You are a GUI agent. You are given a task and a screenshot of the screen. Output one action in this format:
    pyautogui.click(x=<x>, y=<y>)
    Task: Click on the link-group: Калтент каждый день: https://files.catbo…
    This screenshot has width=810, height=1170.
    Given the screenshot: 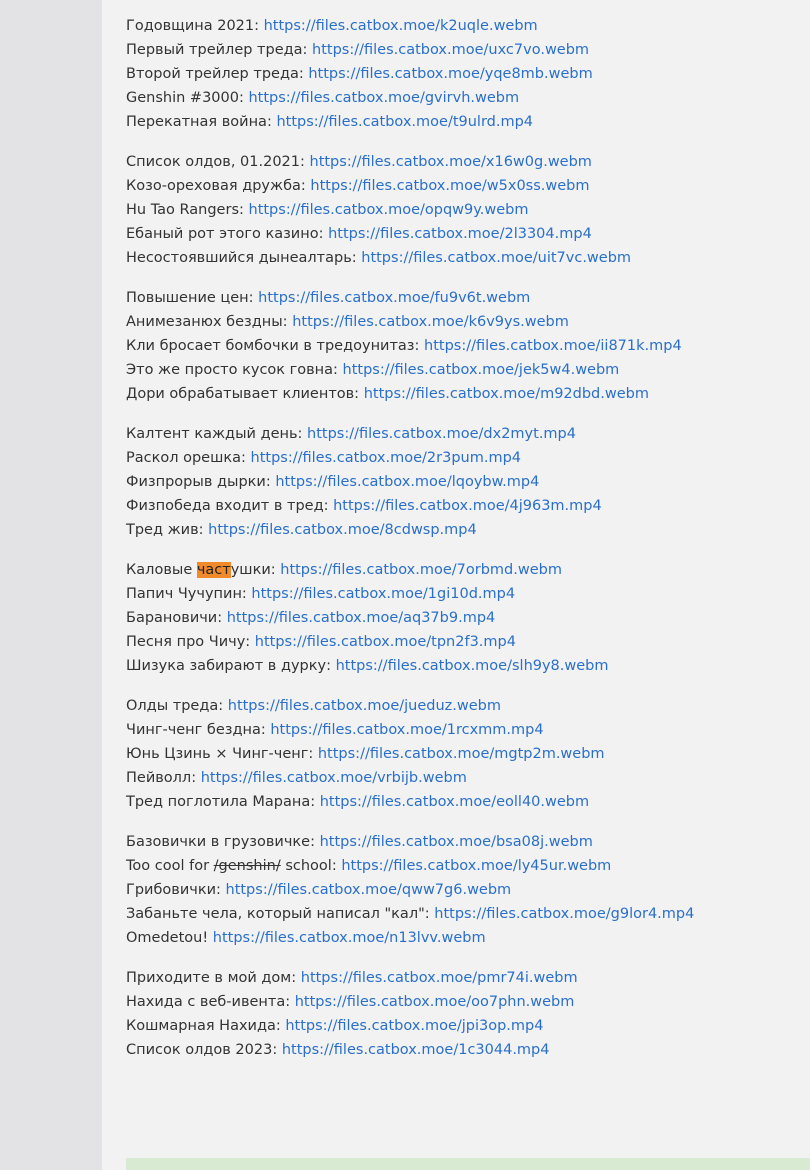 What is the action you would take?
    pyautogui.click(x=466, y=482)
    